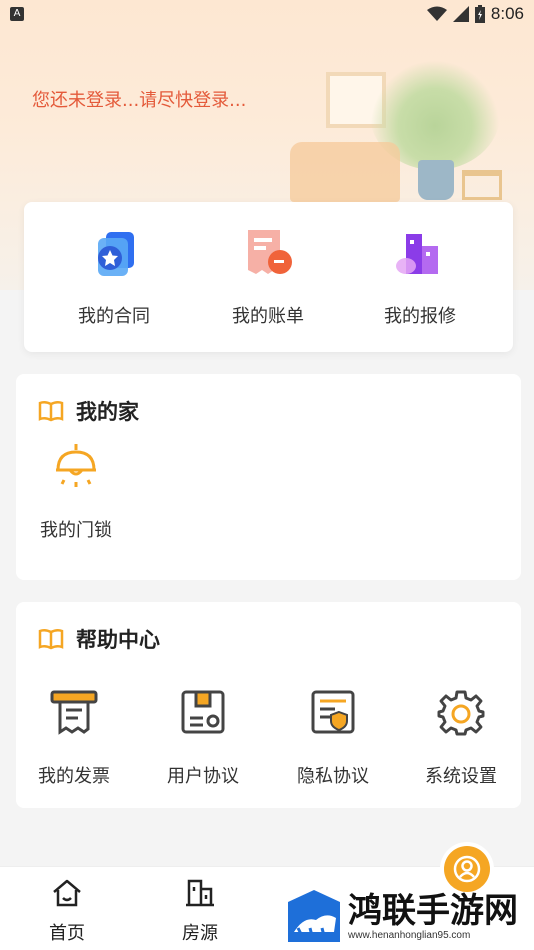 This screenshot has height=950, width=534. I want to click on privacy-agreement-icon, so click(333, 712).